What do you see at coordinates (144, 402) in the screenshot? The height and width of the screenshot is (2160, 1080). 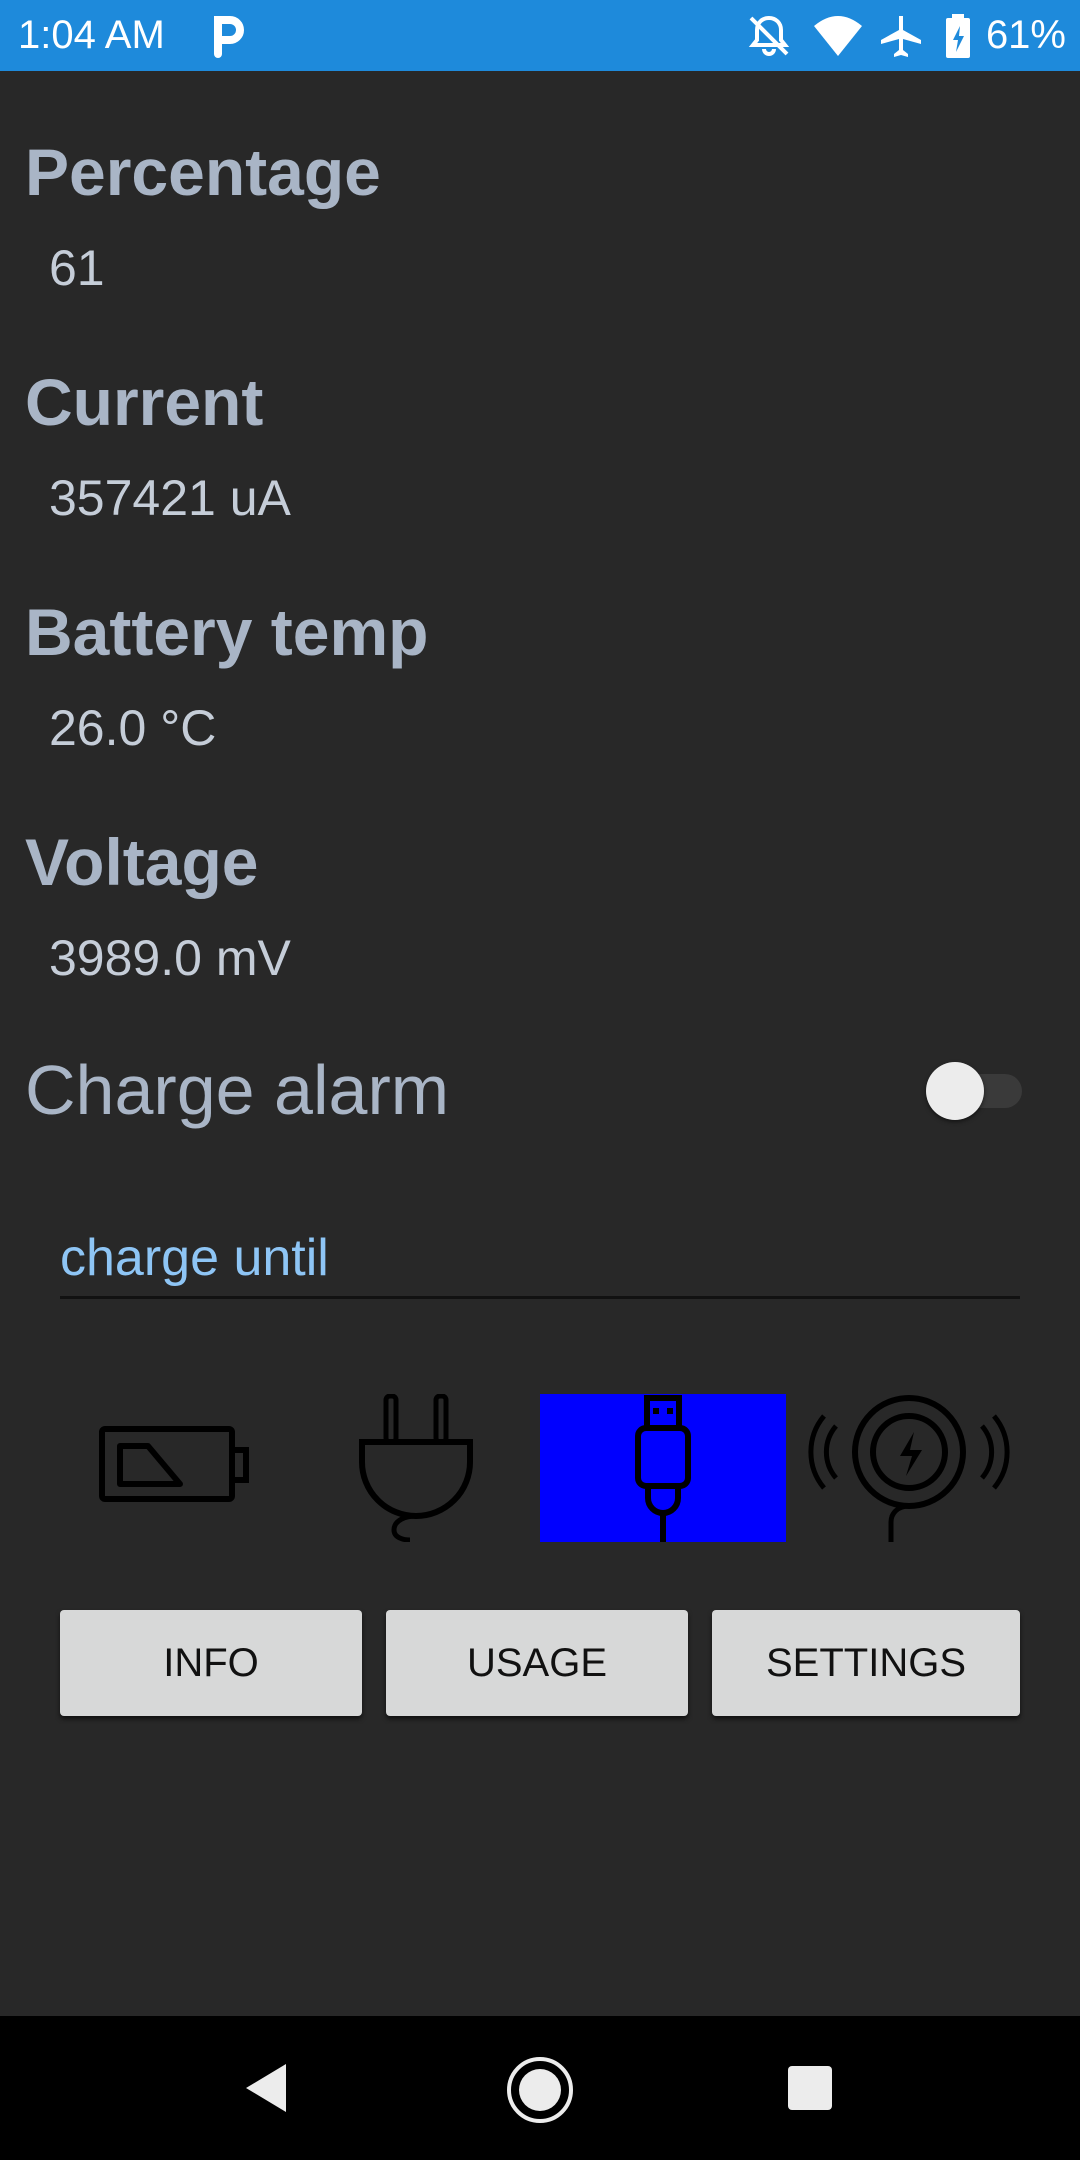 I see `current-label: Current` at bounding box center [144, 402].